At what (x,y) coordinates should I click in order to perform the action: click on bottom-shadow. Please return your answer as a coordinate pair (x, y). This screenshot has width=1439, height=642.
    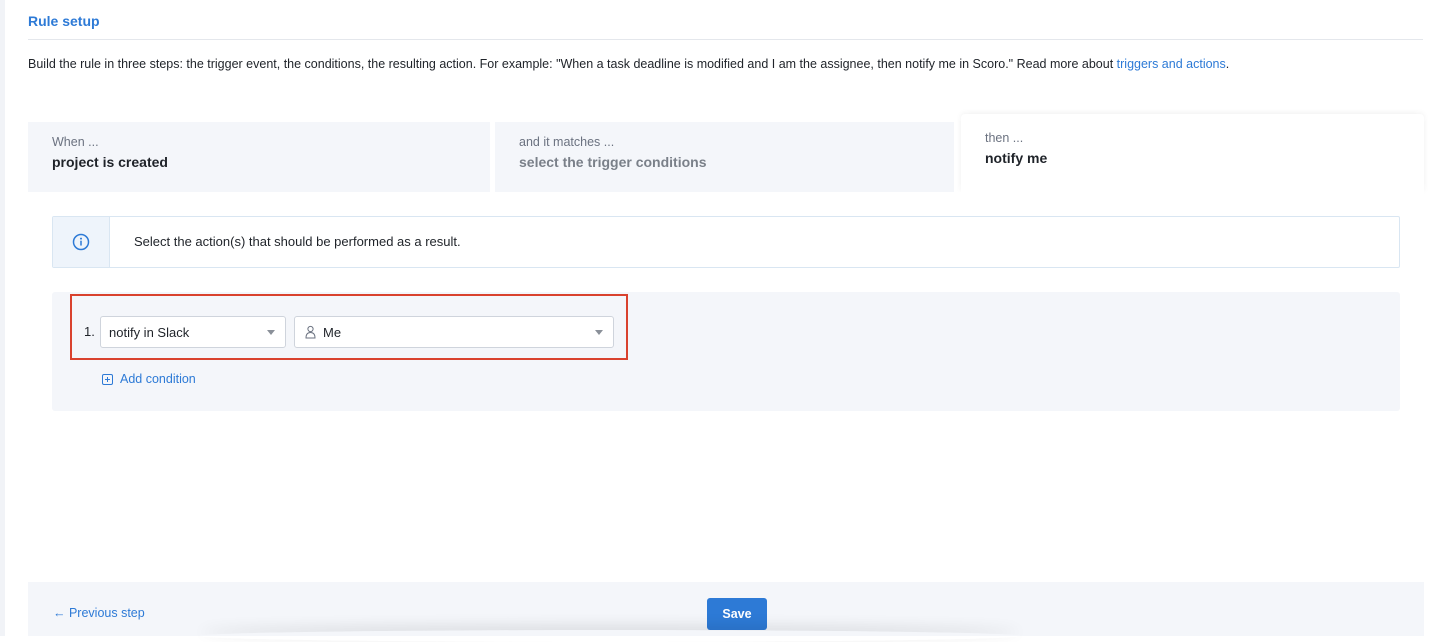
    Looking at the image, I should click on (610, 636).